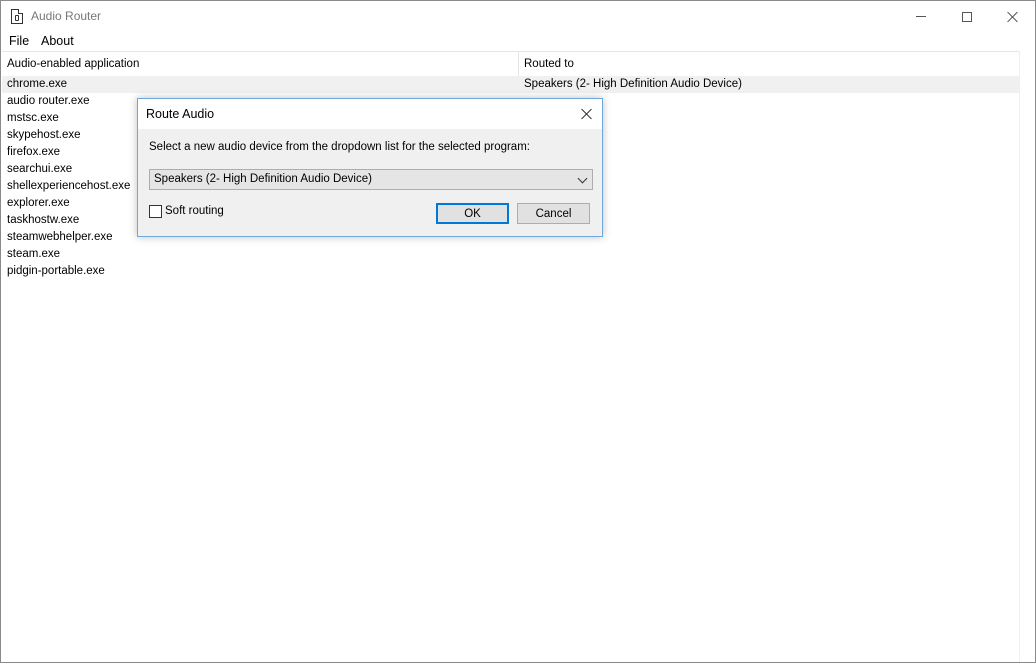 Image resolution: width=1036 pixels, height=663 pixels. What do you see at coordinates (511, 64) in the screenshot?
I see `list-header: Audio-enabled application Routed to` at bounding box center [511, 64].